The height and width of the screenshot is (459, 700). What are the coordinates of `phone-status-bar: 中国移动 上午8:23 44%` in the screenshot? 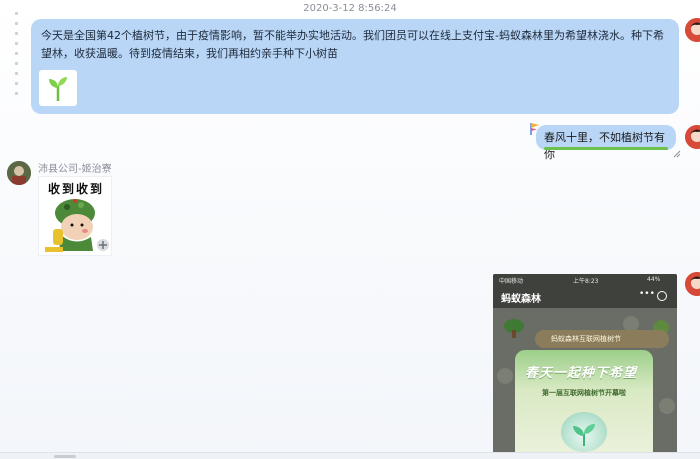 It's located at (585, 280).